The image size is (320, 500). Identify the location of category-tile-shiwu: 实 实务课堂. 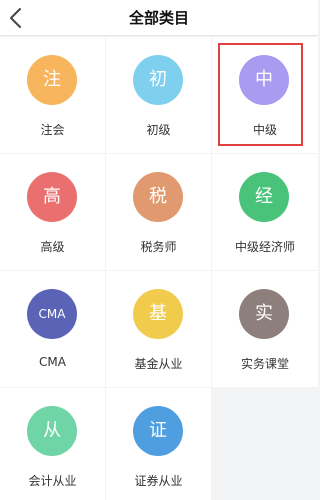
(265, 329).